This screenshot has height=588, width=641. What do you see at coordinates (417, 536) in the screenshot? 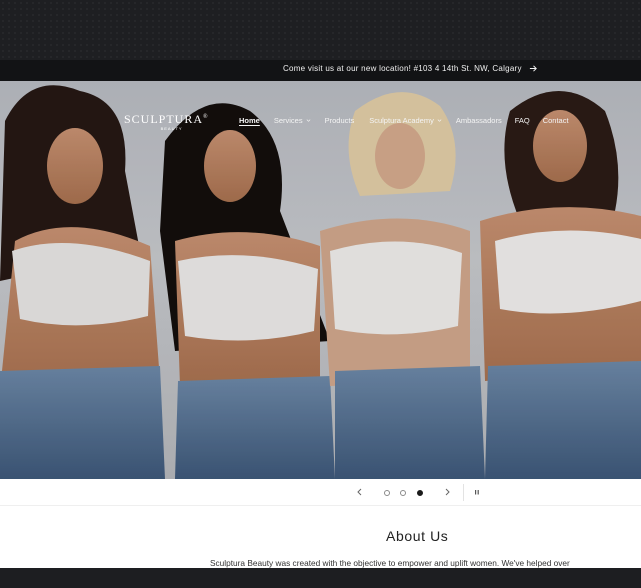
I see `about-title: About Us` at bounding box center [417, 536].